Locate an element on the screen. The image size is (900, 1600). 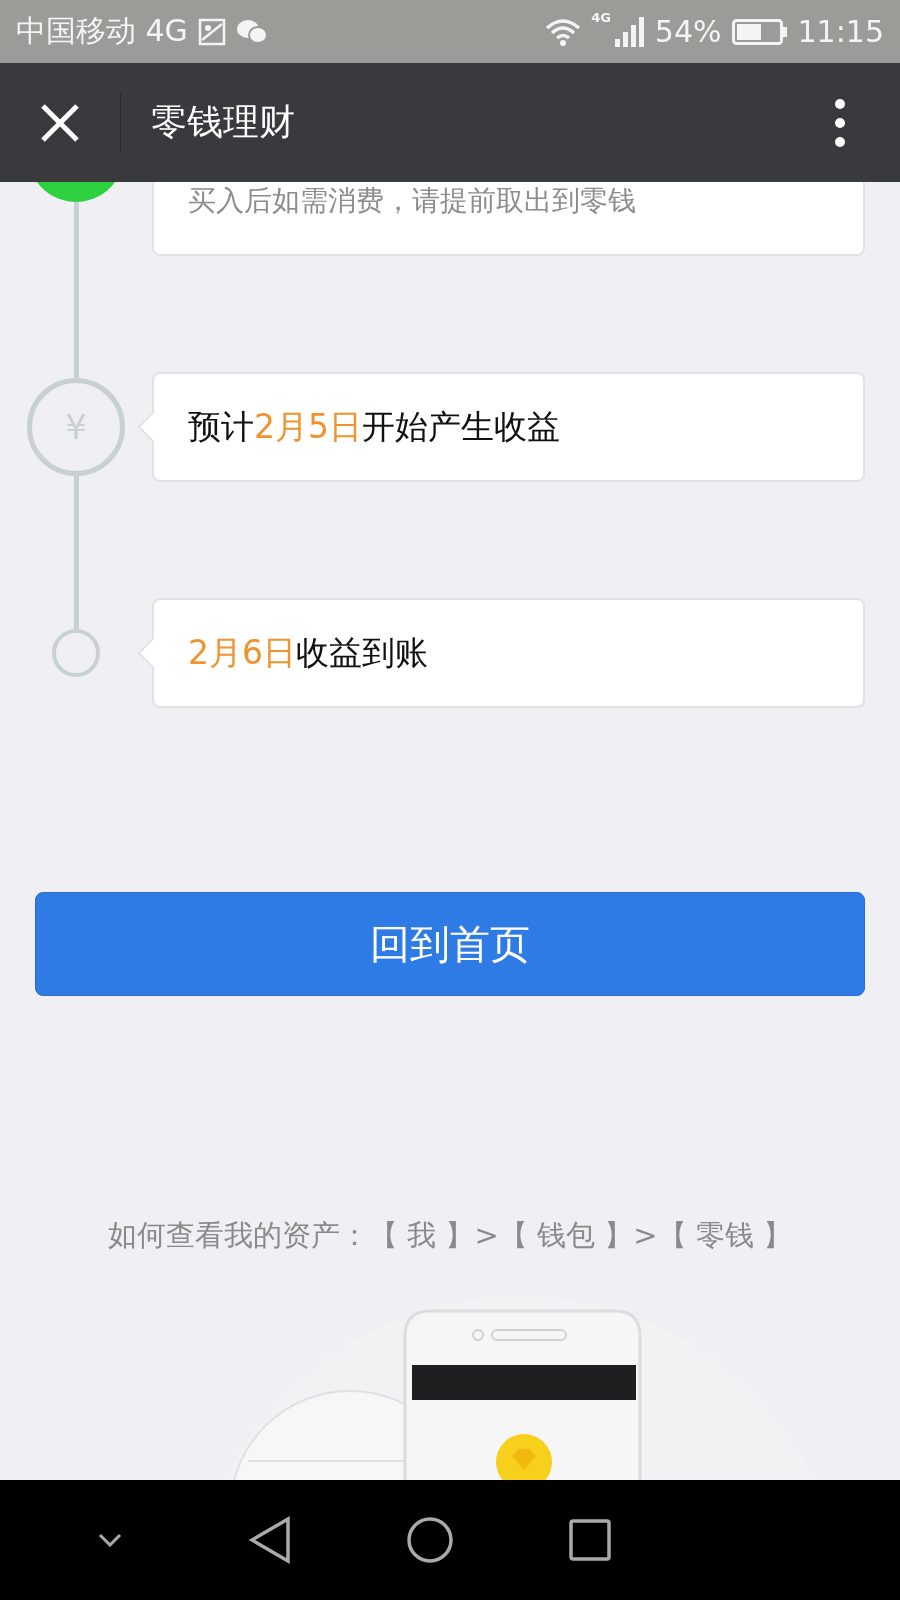
network-text: 4G is located at coordinates (601, 17).